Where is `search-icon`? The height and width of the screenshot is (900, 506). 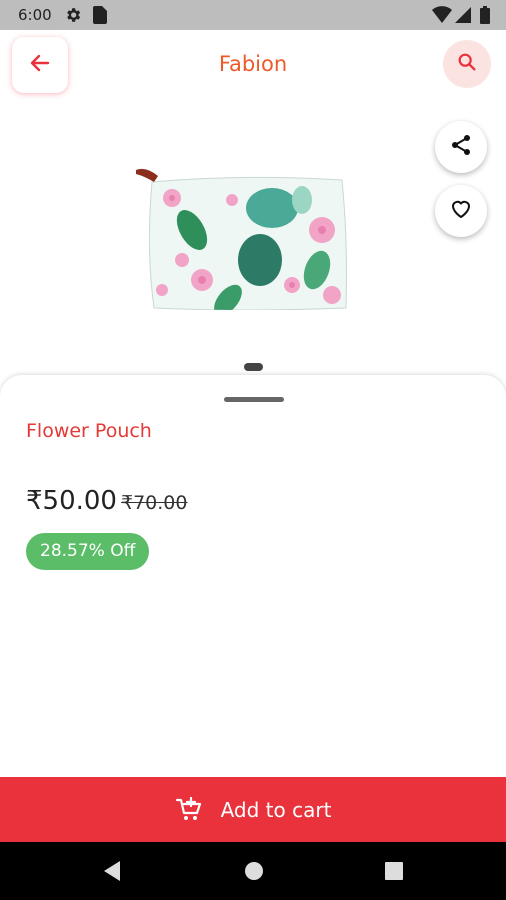
search-icon is located at coordinates (467, 64).